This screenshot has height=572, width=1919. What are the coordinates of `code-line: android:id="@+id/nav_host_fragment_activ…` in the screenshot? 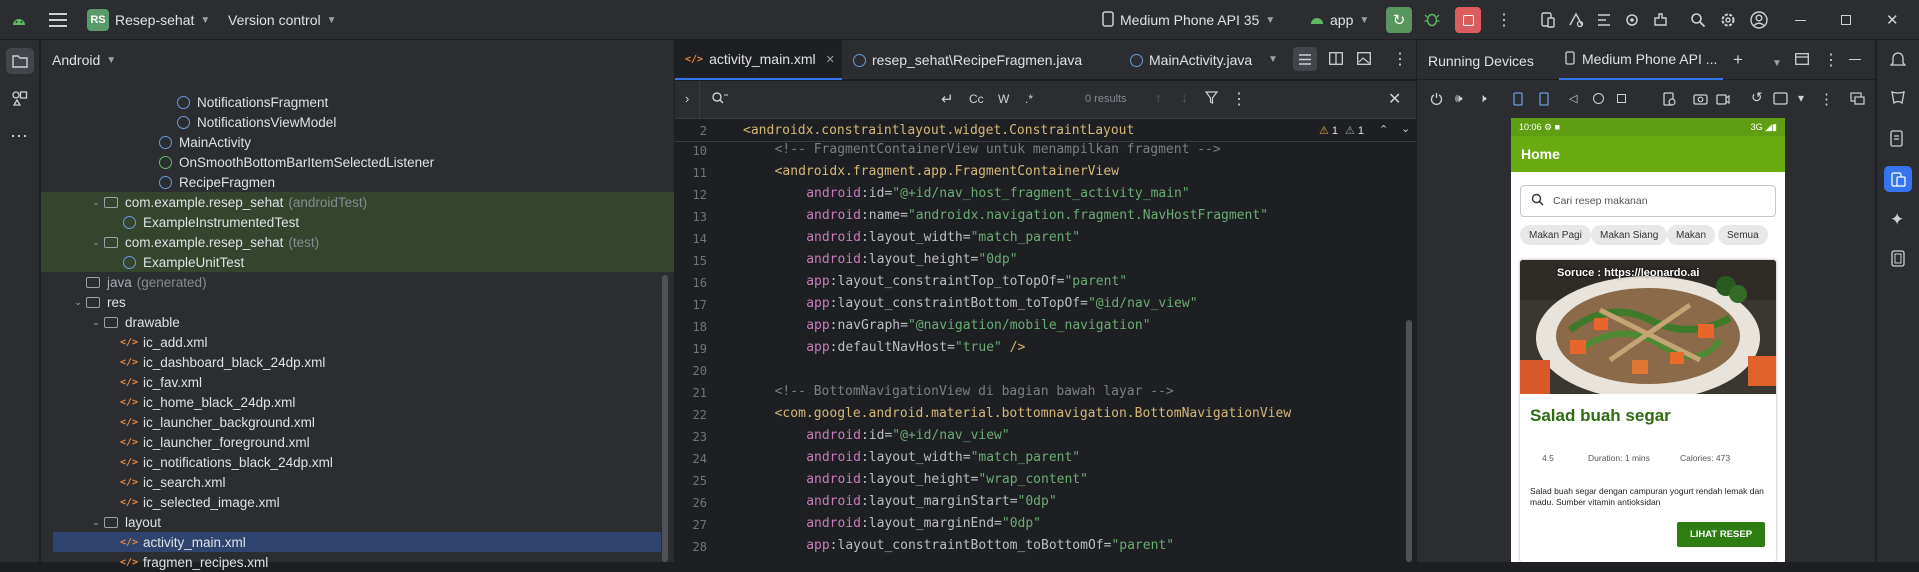 It's located at (998, 193).